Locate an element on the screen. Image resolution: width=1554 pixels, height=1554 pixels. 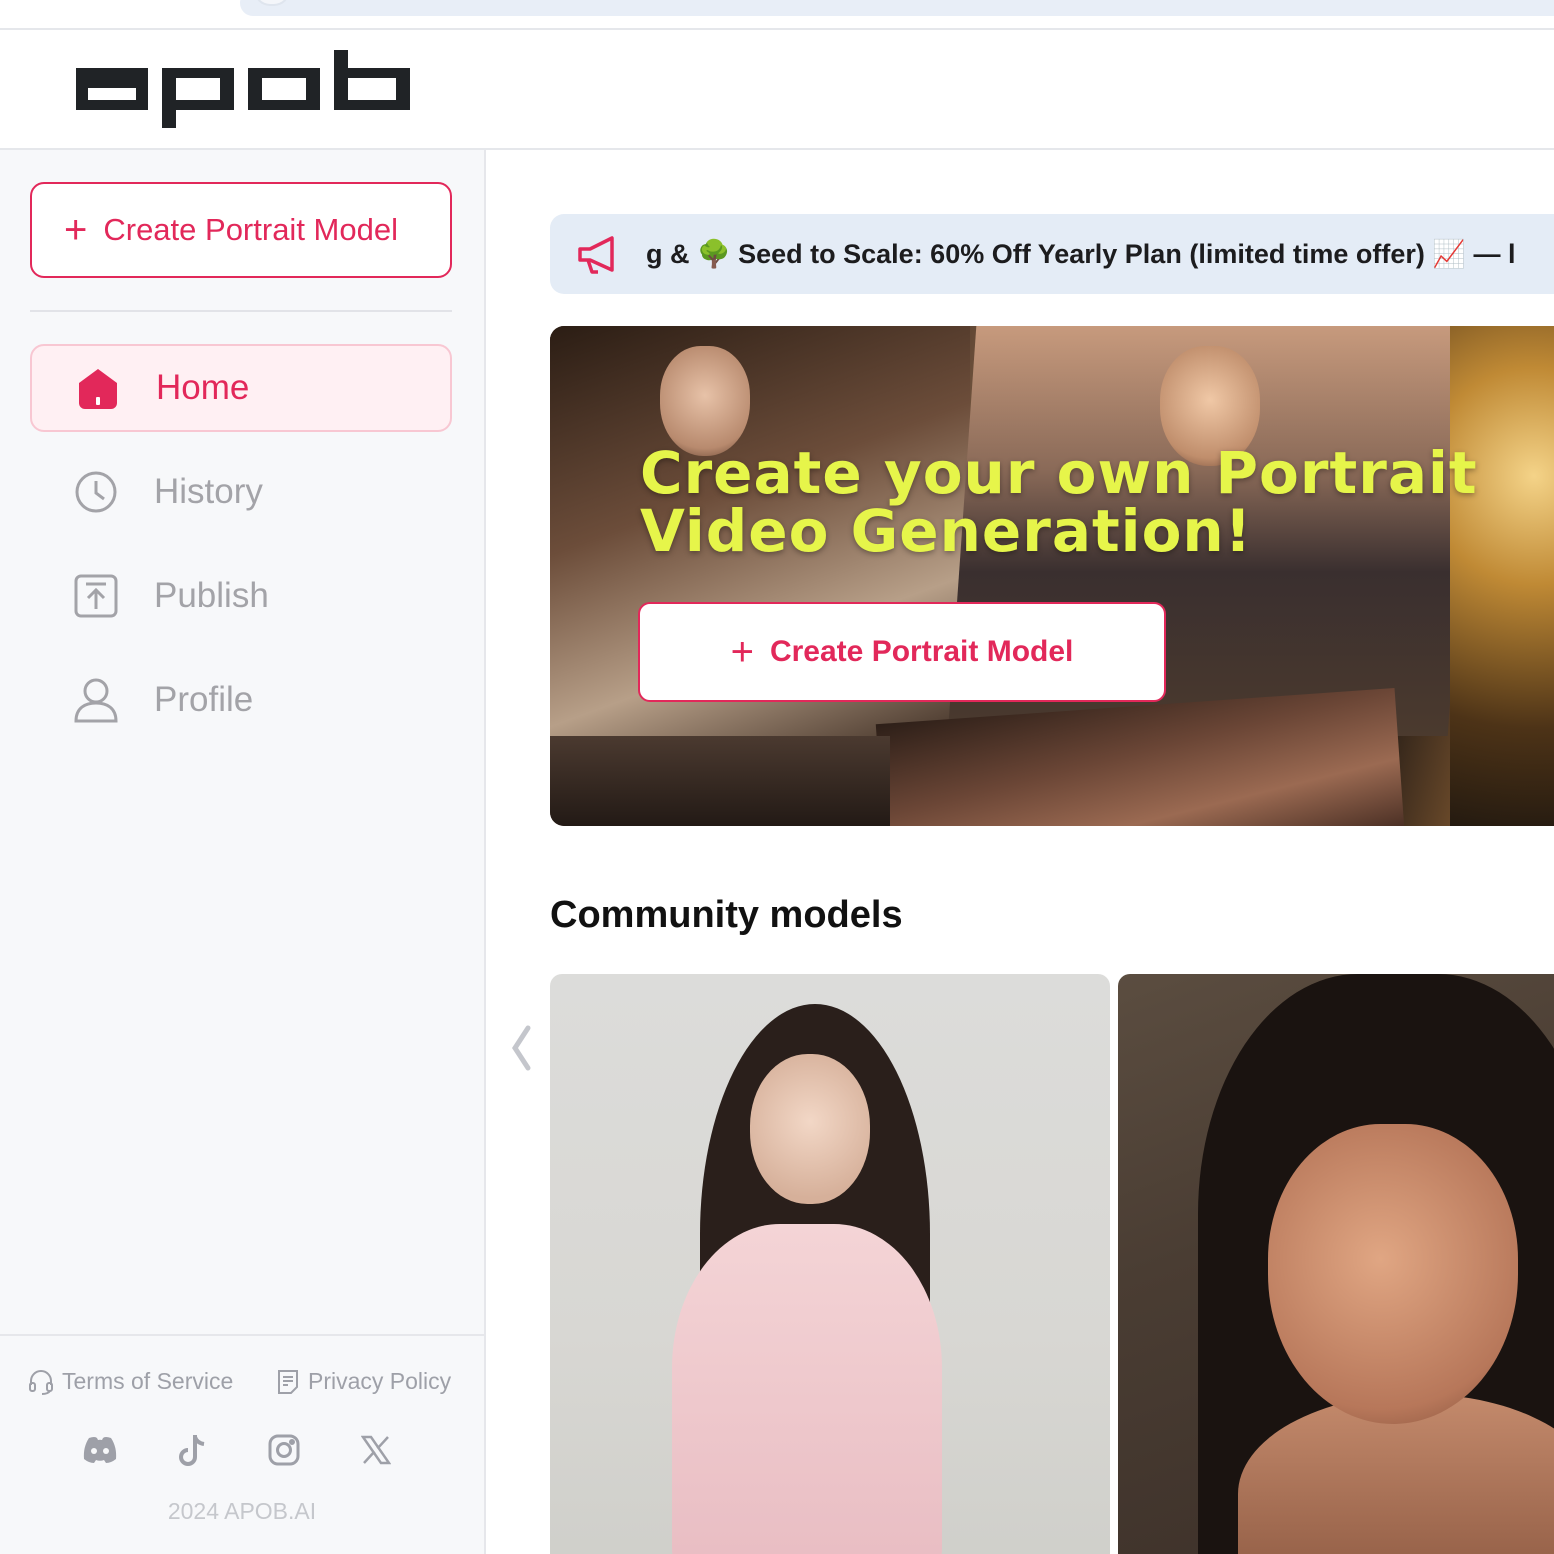
sidebar-item-profile: Profile is located at coordinates (241, 700).